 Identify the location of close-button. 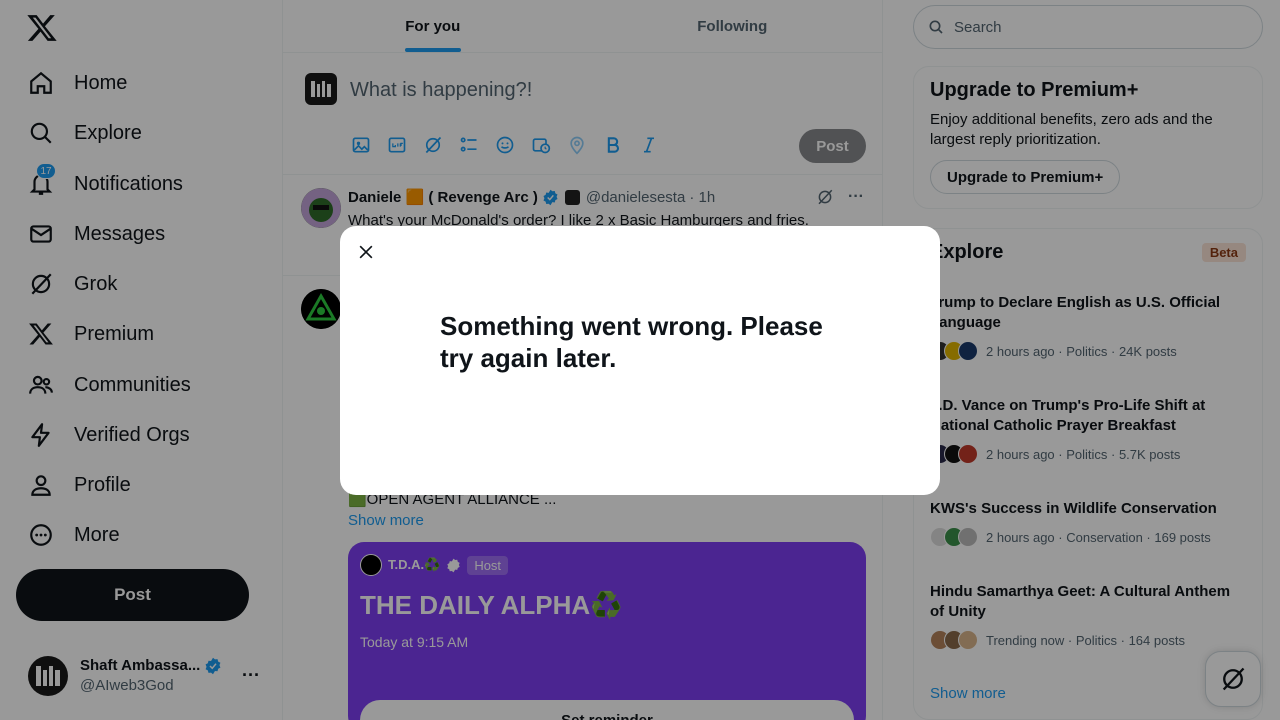
(366, 252).